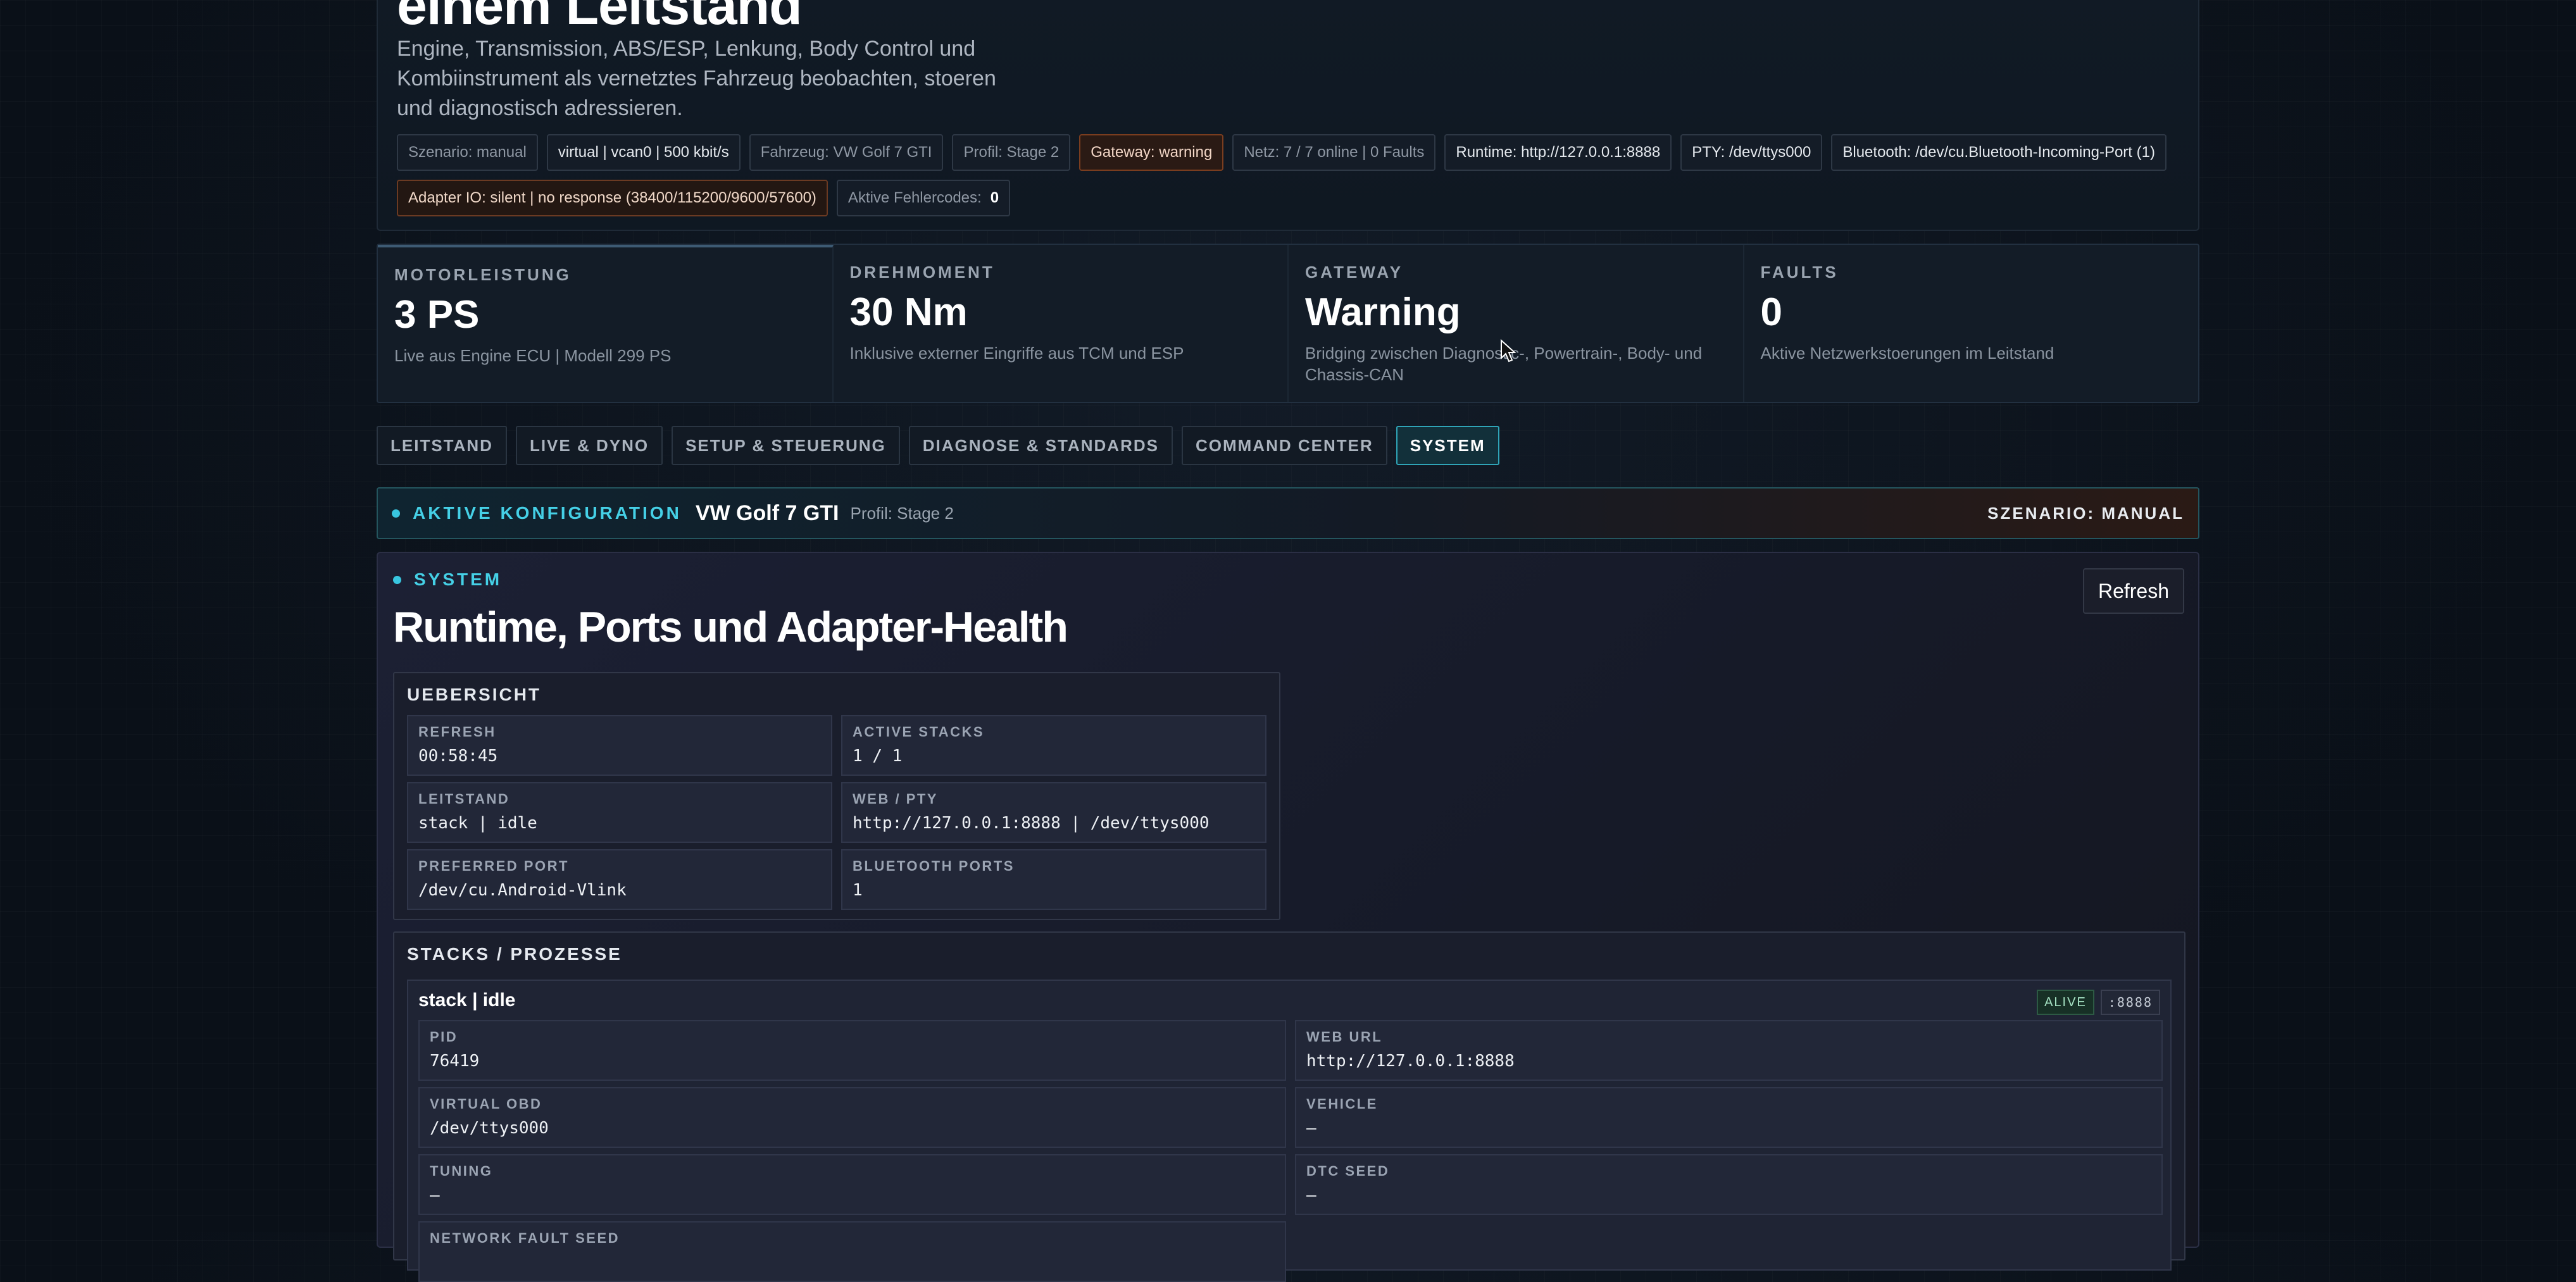 The width and height of the screenshot is (2576, 1282). Describe the element at coordinates (458, 756) in the screenshot. I see `cell-value: 00:58:45` at that location.